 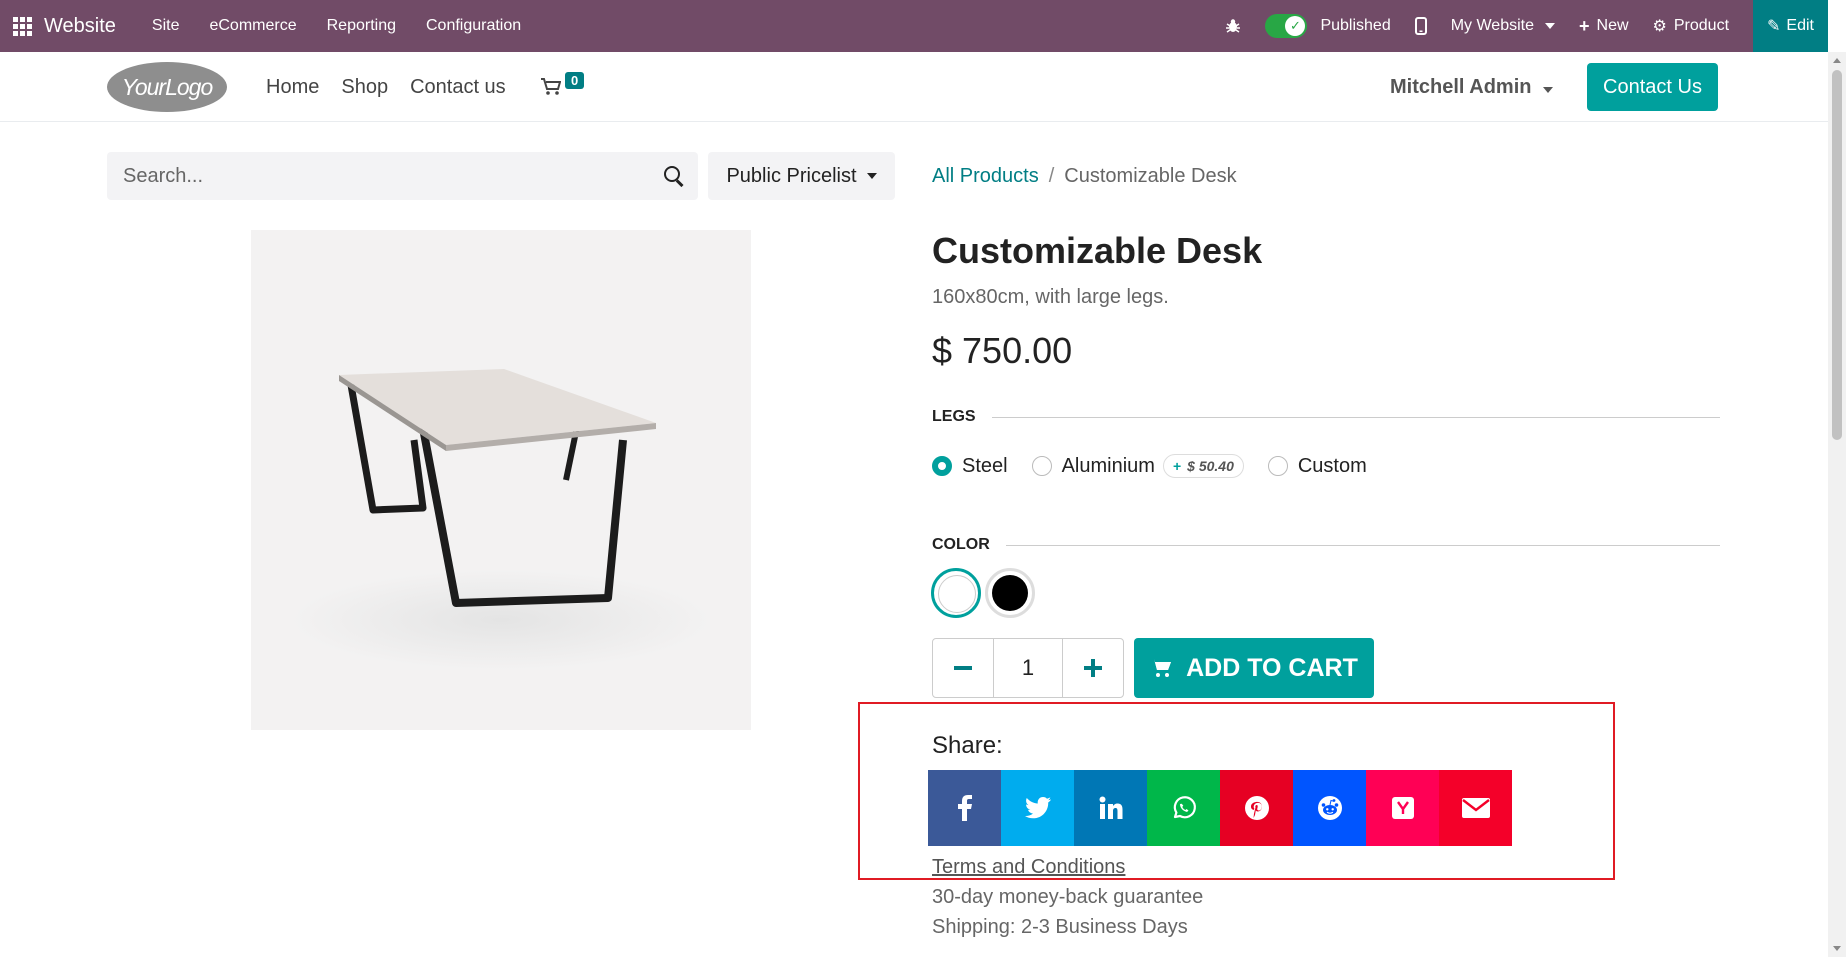 I want to click on shipping-info: Shipping: 2-3 Business Days, so click(x=1060, y=927).